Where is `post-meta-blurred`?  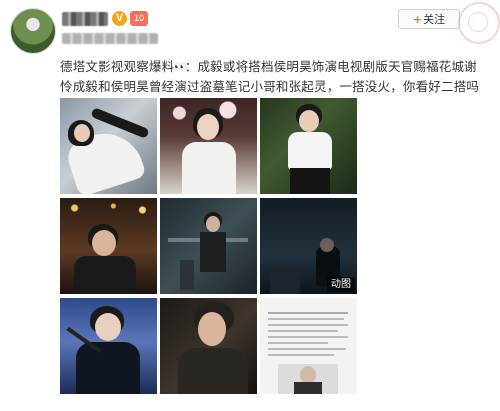 post-meta-blurred is located at coordinates (110, 38).